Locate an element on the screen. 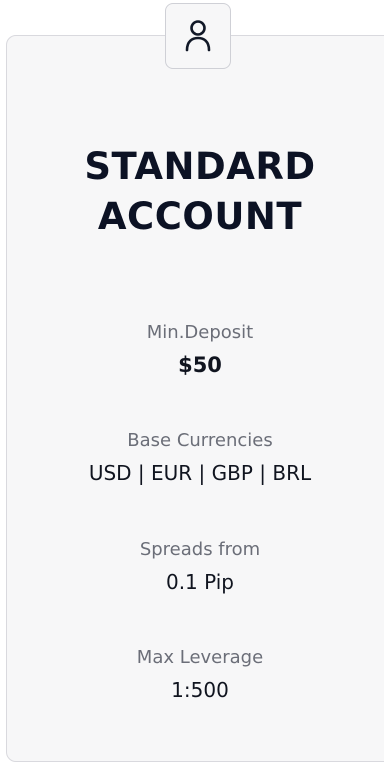 The image size is (384, 775). account-icon-badge is located at coordinates (198, 36).